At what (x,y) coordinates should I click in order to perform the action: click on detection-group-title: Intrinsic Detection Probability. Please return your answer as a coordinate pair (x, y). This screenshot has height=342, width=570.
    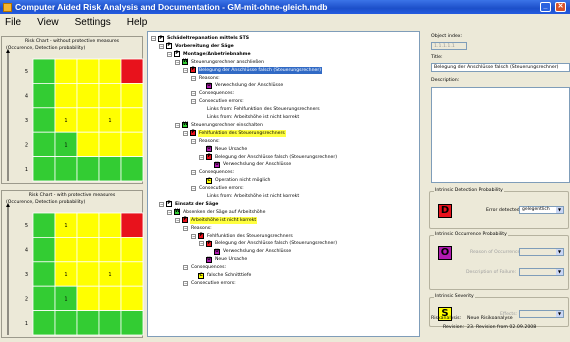
    Looking at the image, I should click on (469, 190).